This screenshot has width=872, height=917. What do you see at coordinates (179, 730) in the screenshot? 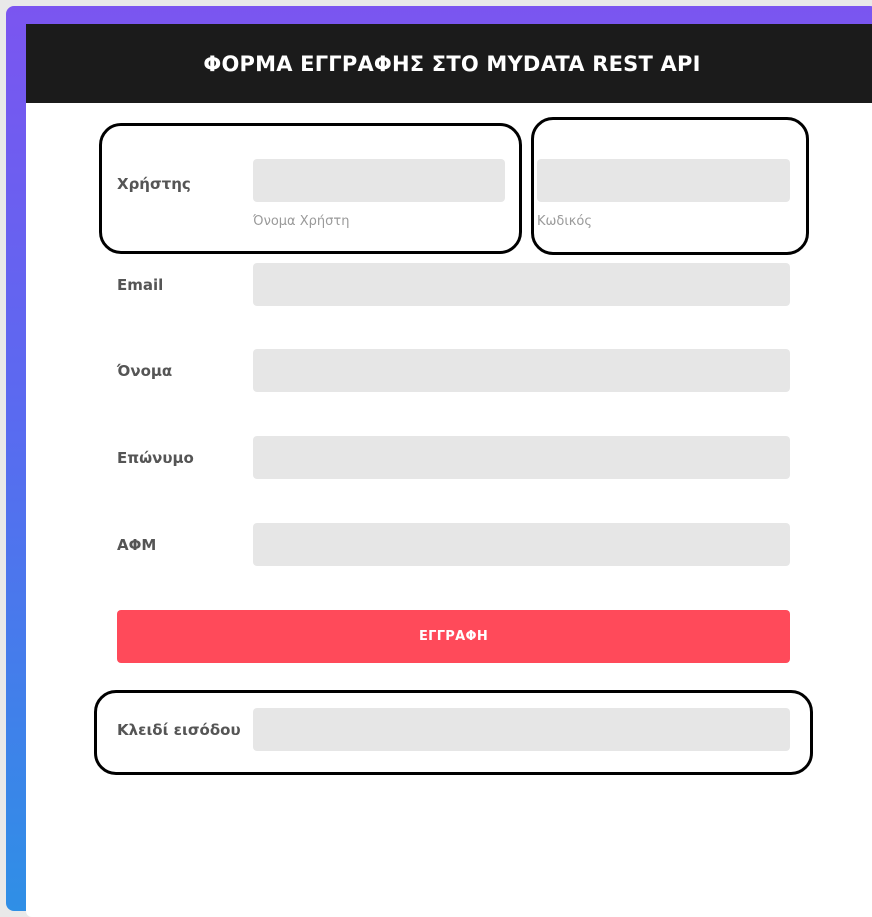
I see `access-key-label: Κλειδί εισόδου` at bounding box center [179, 730].